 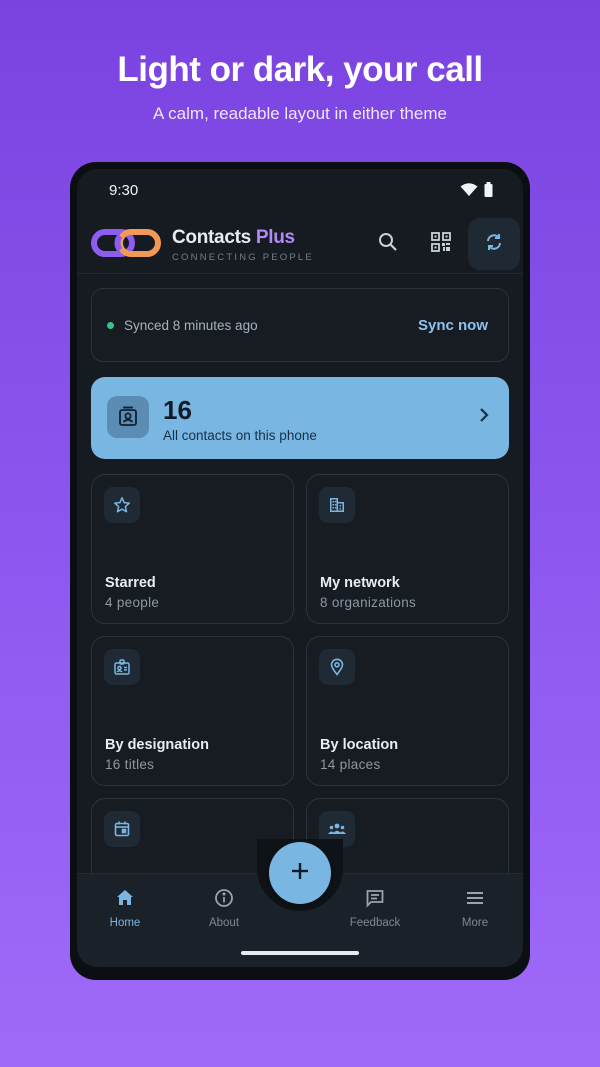 I want to click on add-contact-button, so click(x=300, y=873).